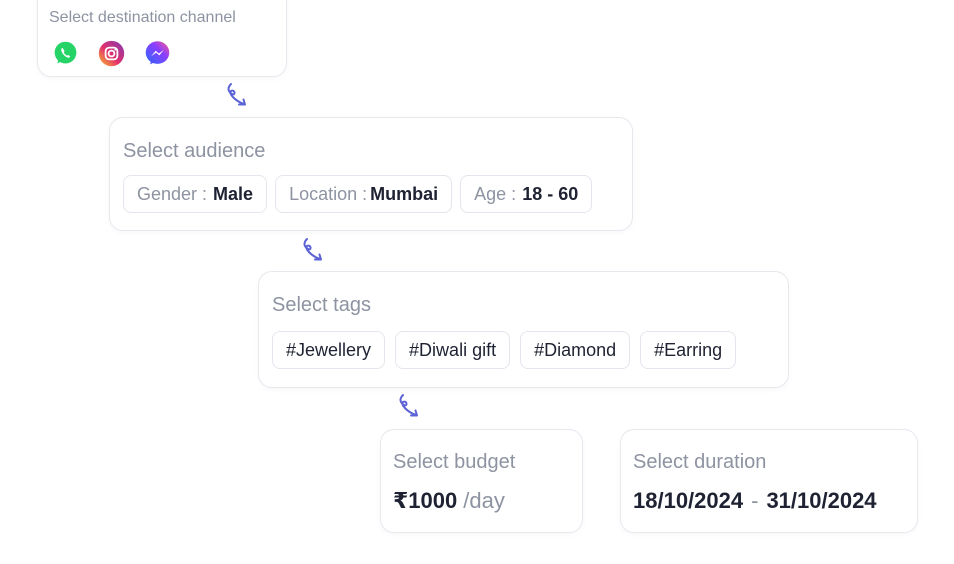 This screenshot has width=954, height=564. What do you see at coordinates (700, 462) in the screenshot?
I see `duration-title: Select duration` at bounding box center [700, 462].